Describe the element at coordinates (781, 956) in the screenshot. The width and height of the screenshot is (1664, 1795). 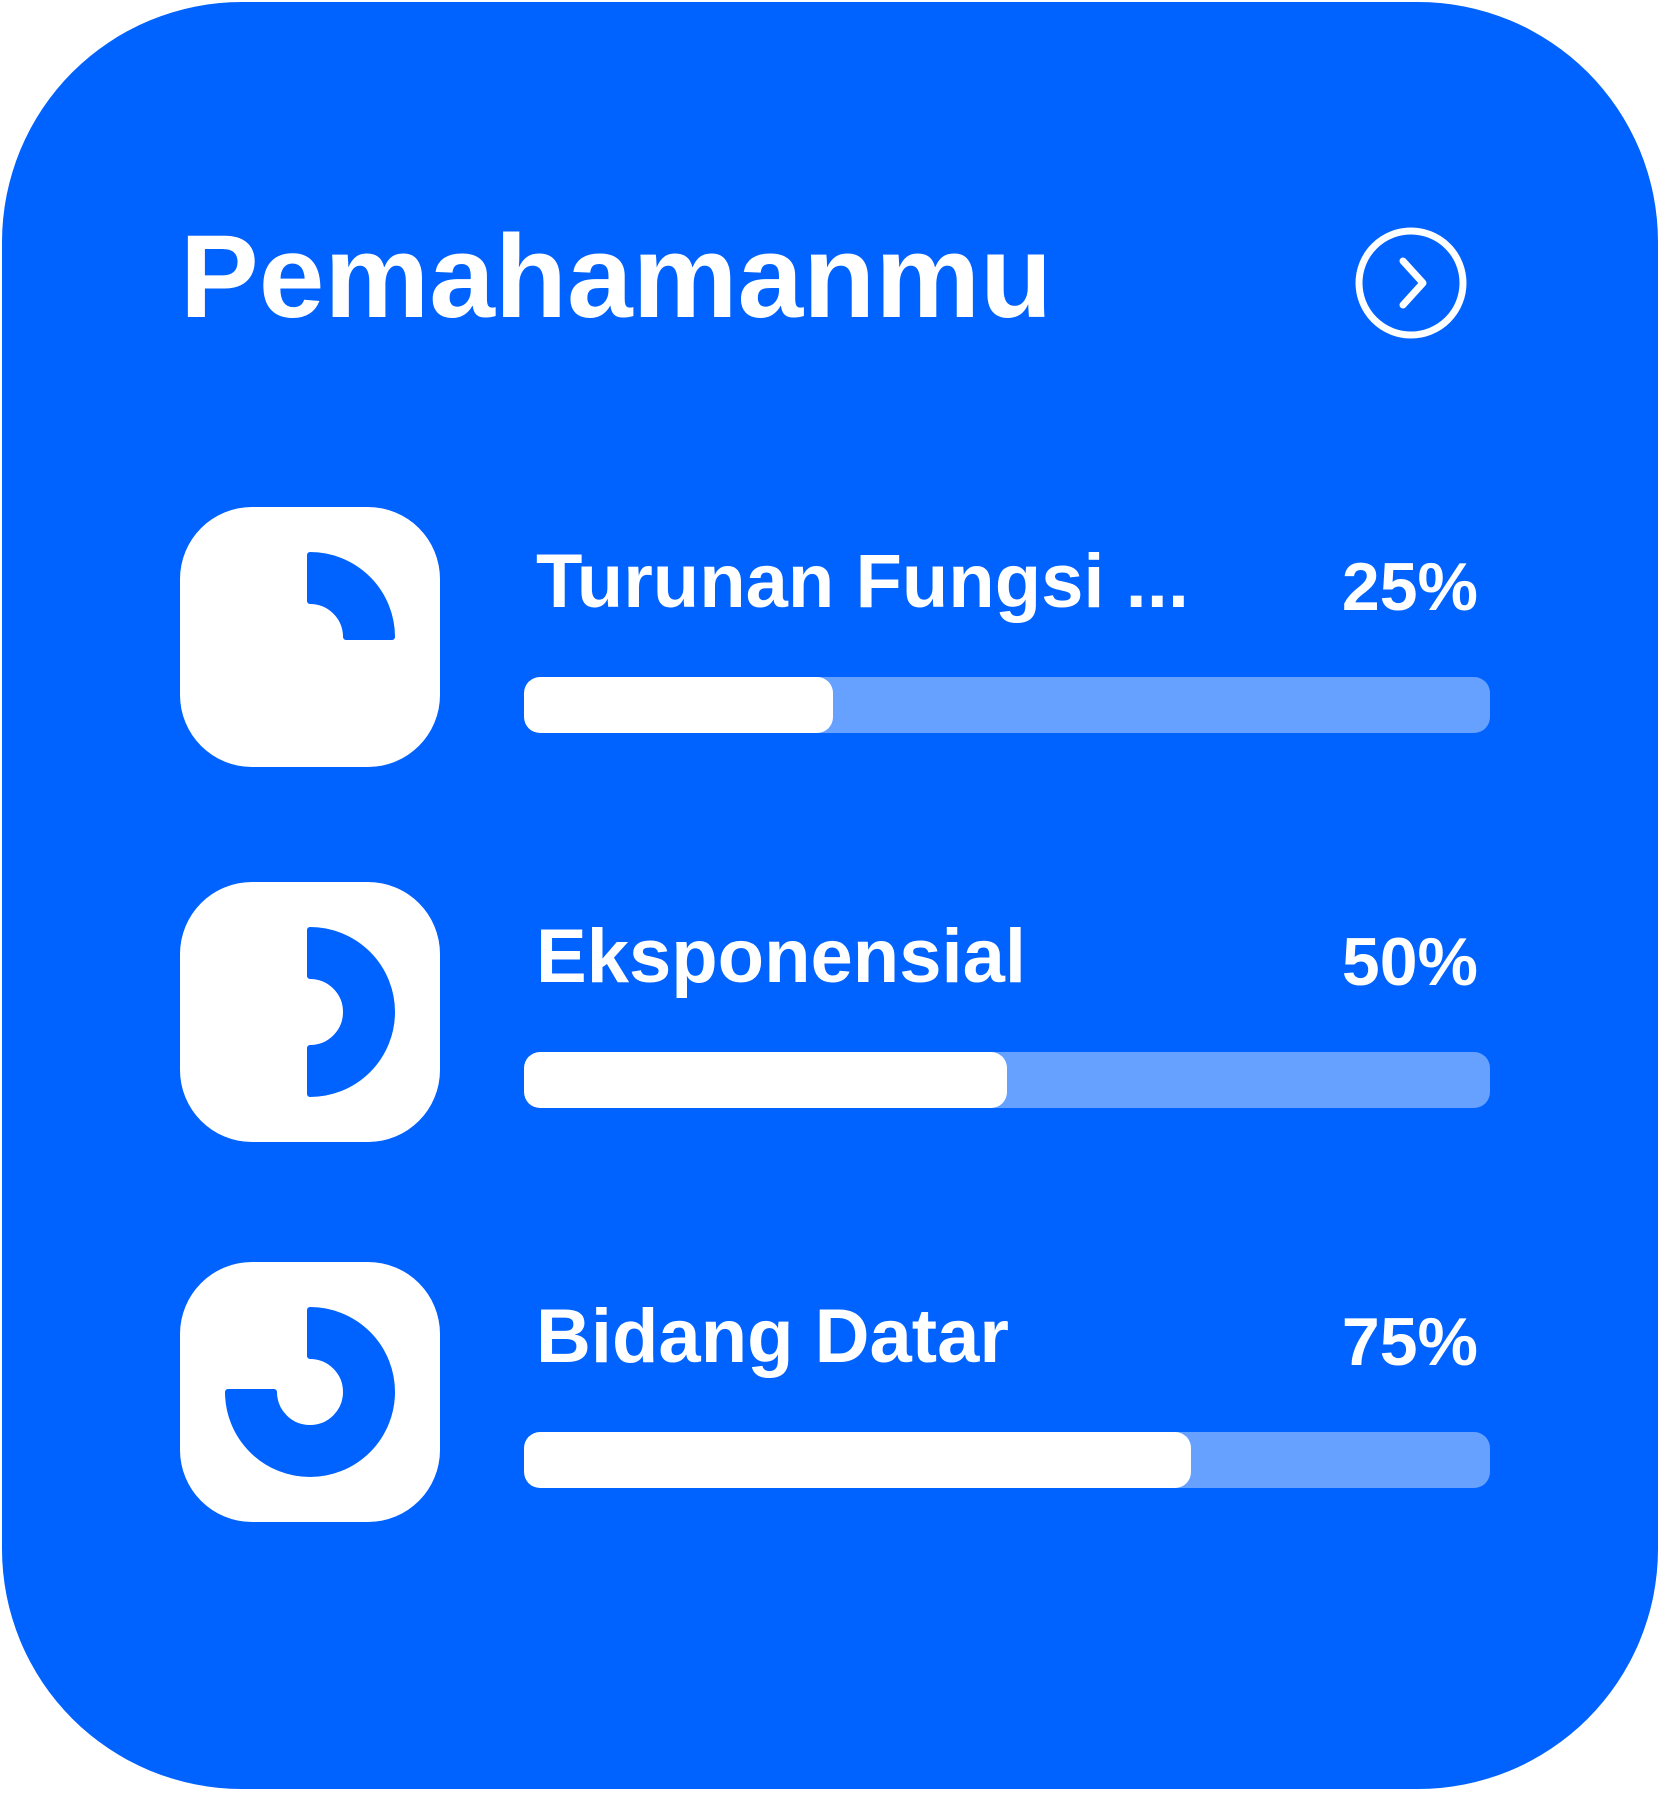
I see `topic-name: Eksponensial` at that location.